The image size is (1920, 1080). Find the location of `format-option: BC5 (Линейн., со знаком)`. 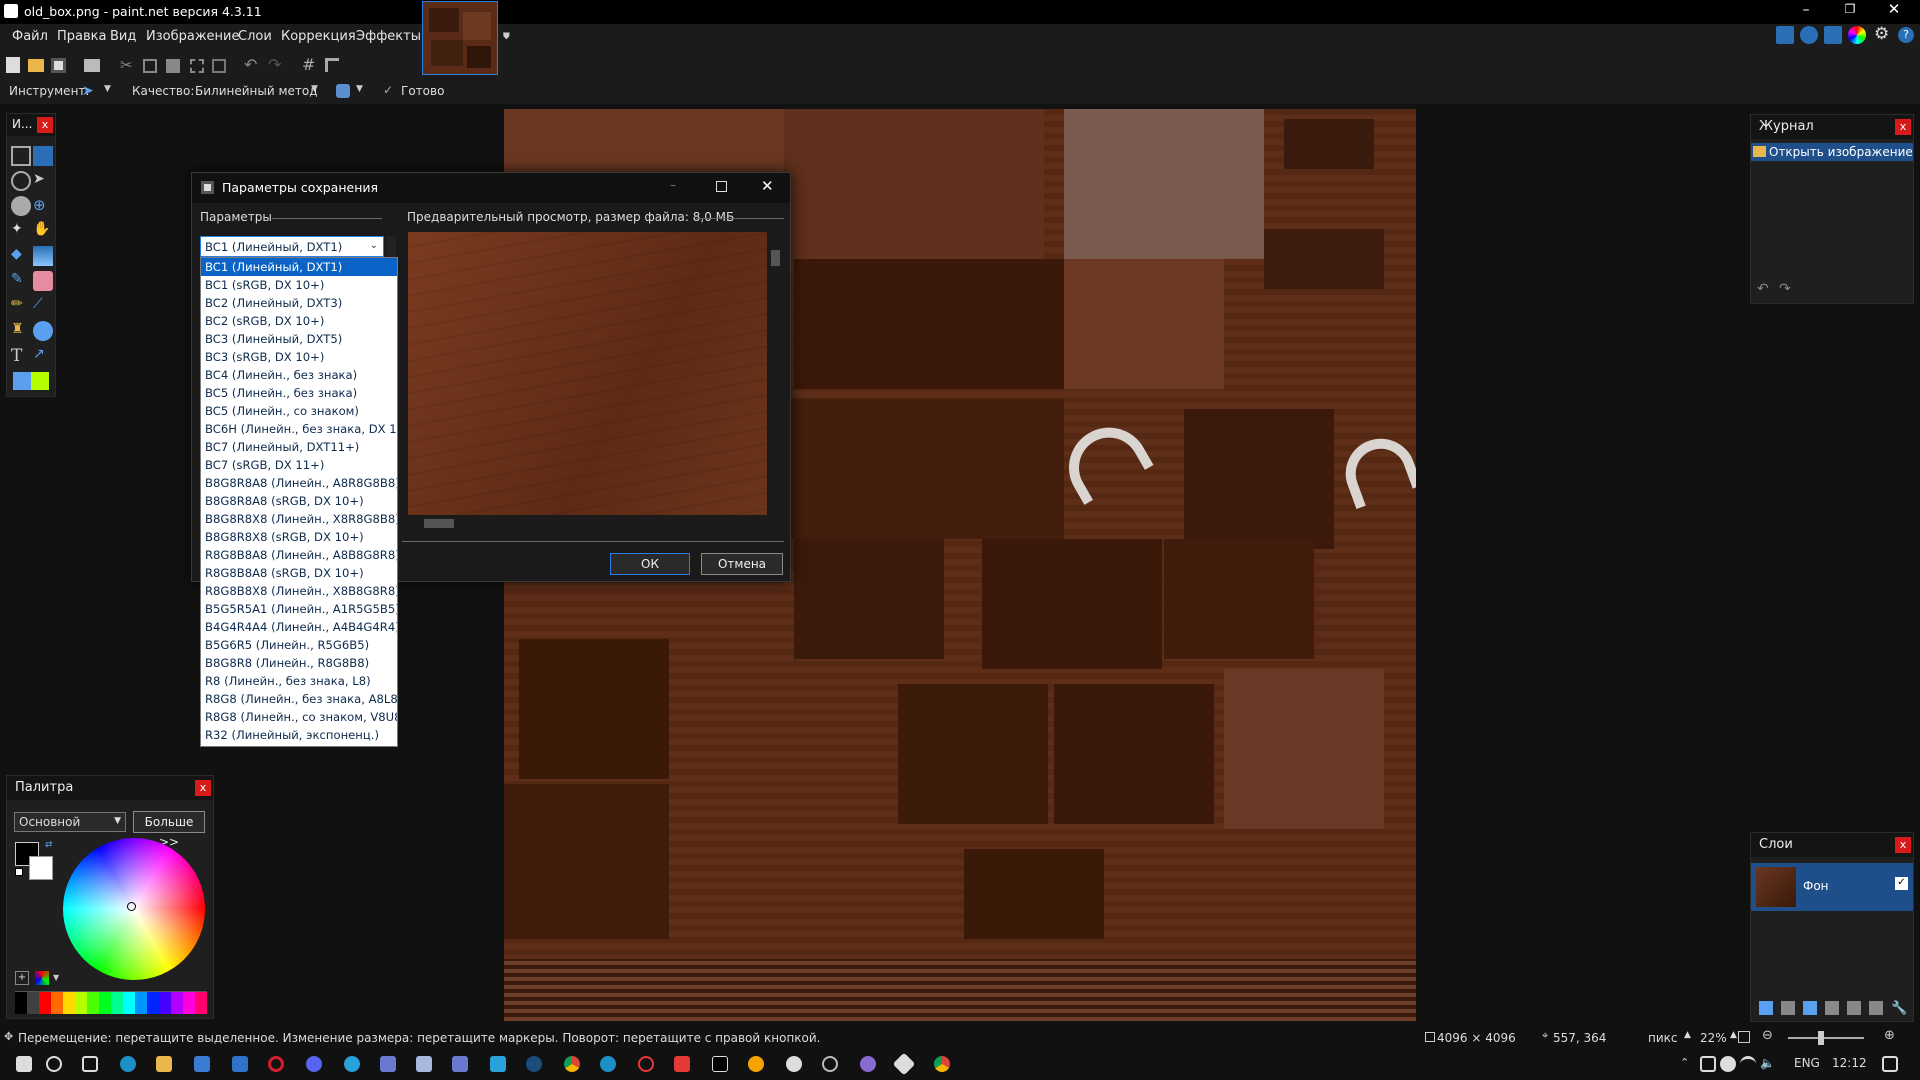

format-option: BC5 (Линейн., со знаком) is located at coordinates (299, 411).